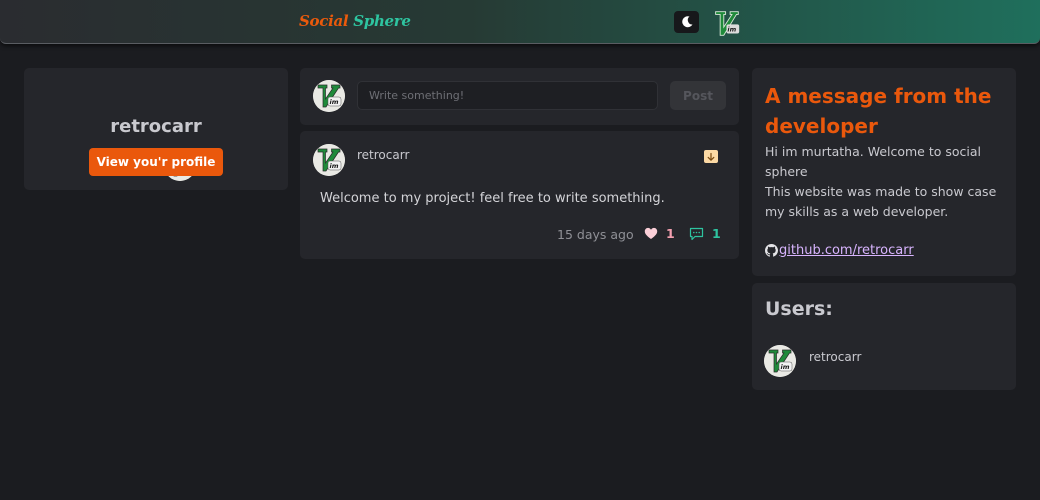  I want to click on post-author-name: retrocarr, so click(383, 155).